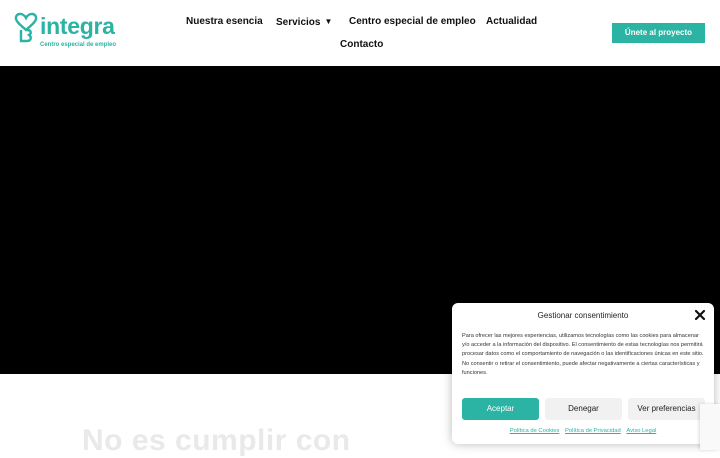  I want to click on legal-notice-link: Aviso Legal, so click(641, 431).